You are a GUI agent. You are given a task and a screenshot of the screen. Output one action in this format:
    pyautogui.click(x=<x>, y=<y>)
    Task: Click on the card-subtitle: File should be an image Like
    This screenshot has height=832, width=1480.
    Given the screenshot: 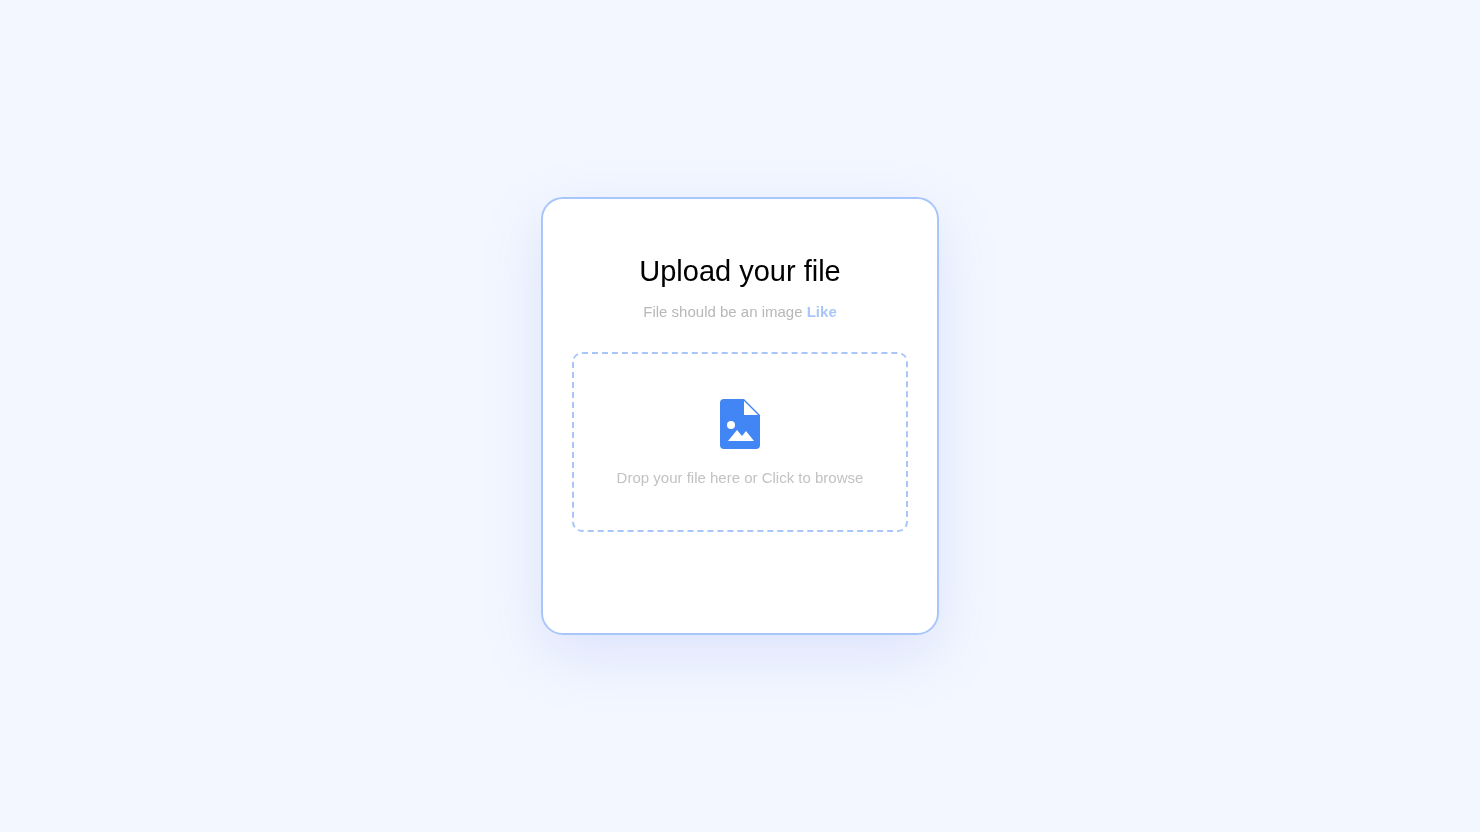 What is the action you would take?
    pyautogui.click(x=740, y=312)
    